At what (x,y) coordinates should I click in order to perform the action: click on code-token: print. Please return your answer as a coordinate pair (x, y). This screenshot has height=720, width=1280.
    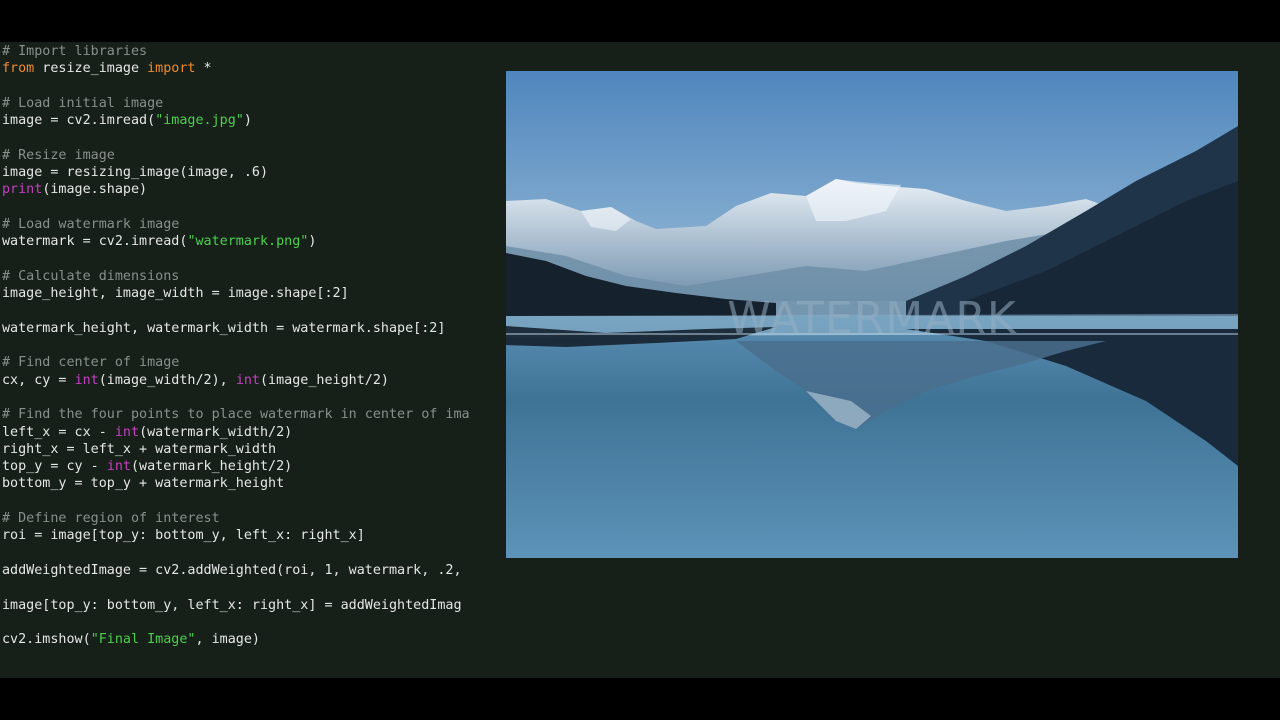
    Looking at the image, I should click on (22, 190).